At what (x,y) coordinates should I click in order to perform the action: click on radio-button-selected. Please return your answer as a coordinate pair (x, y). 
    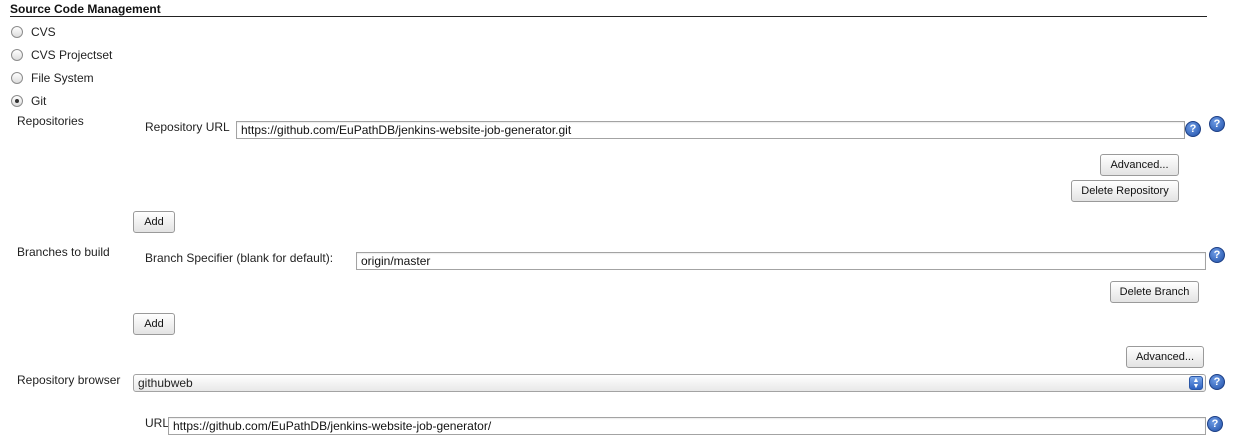
    Looking at the image, I should click on (17, 101).